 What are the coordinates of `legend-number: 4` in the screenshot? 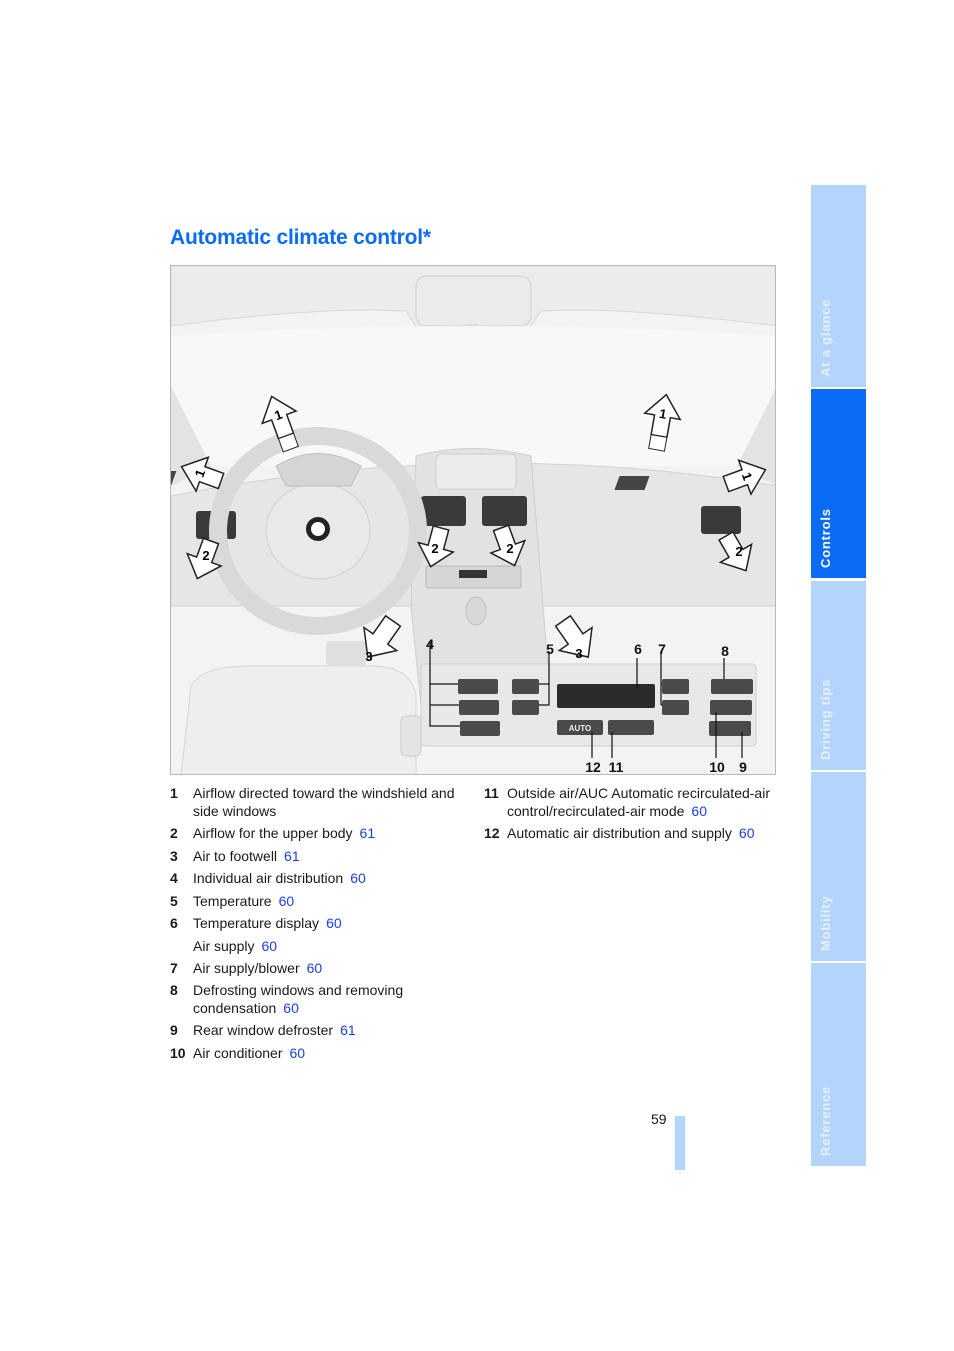 It's located at (174, 878).